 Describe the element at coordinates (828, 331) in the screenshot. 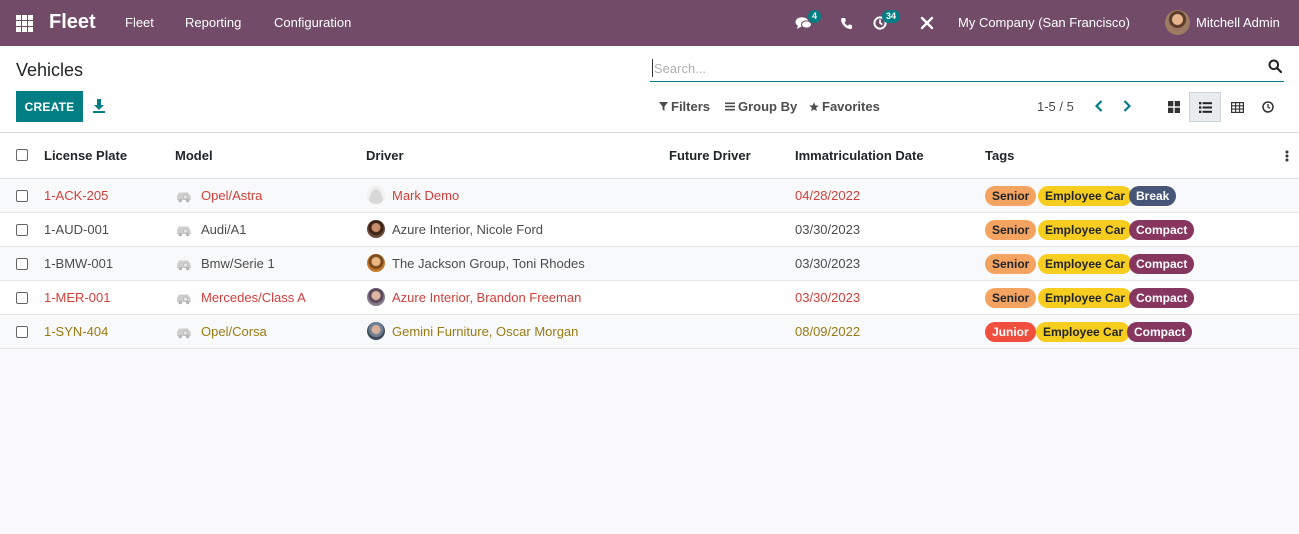

I see `cell-immatriculation-date: 08/09/2022` at that location.